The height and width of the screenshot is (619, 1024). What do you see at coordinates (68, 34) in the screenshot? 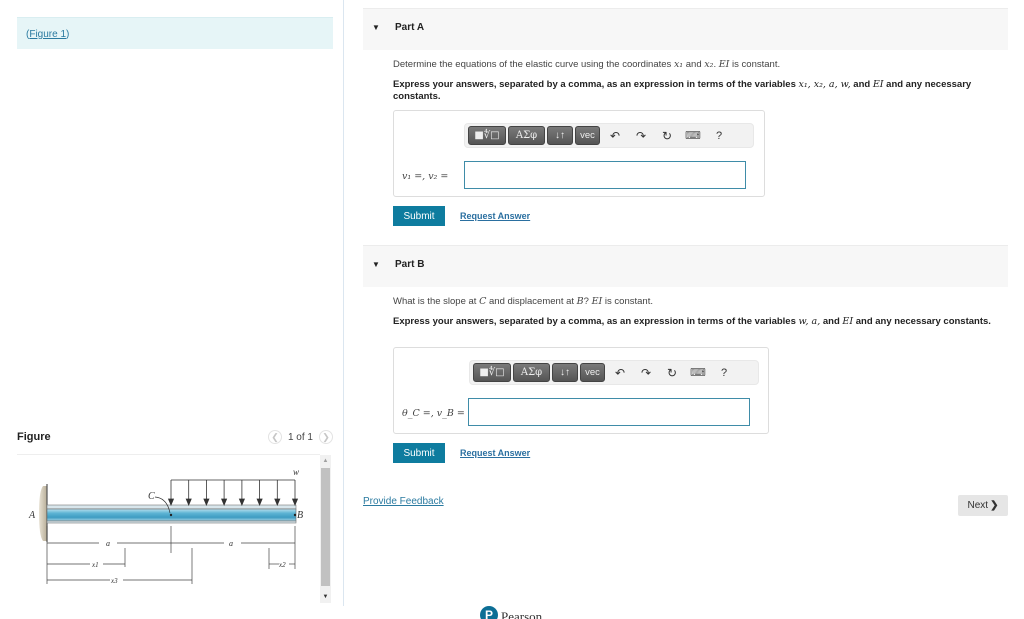
I see `close-paren: )` at bounding box center [68, 34].